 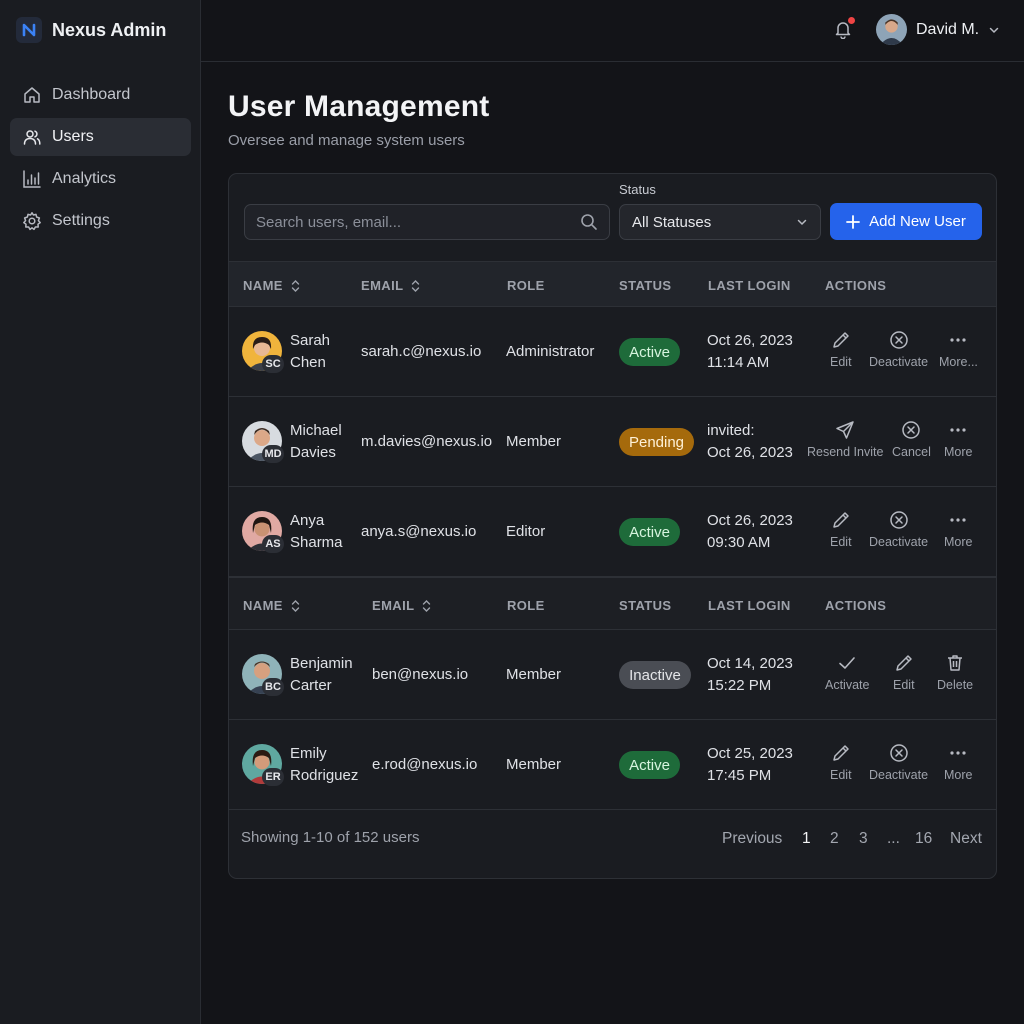 What do you see at coordinates (720, 222) in the screenshot?
I see `status-filter-select: All Statuses` at bounding box center [720, 222].